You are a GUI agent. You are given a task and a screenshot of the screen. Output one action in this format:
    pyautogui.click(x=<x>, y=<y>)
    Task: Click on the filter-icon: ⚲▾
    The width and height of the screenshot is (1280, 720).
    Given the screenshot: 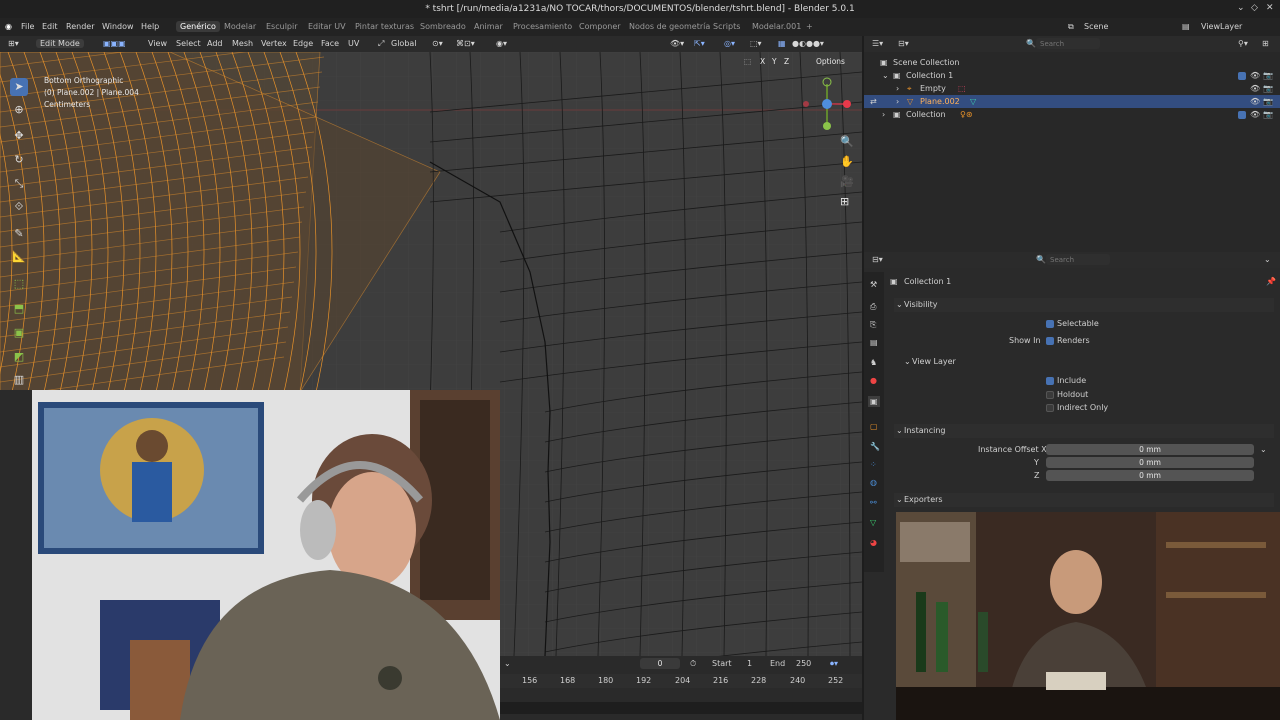 What is the action you would take?
    pyautogui.click(x=1243, y=43)
    